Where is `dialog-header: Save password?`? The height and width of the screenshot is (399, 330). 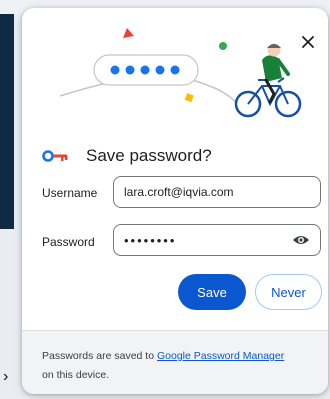 dialog-header: Save password? is located at coordinates (127, 156).